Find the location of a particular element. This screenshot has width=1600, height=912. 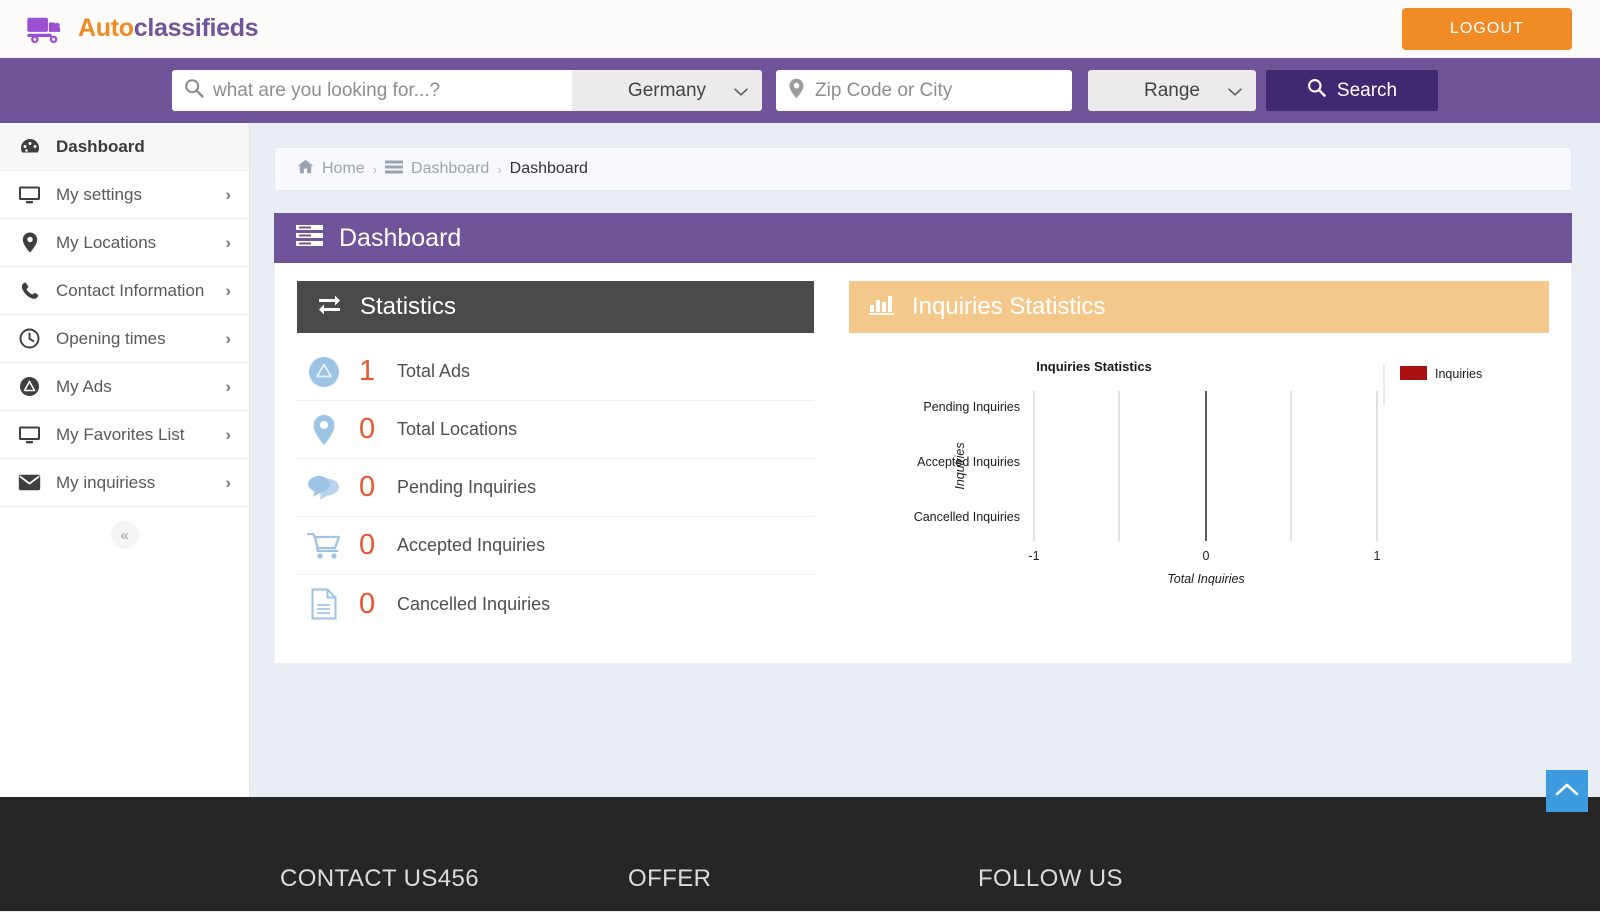

search-form: Germany Range Search is located at coordinates (805, 90).